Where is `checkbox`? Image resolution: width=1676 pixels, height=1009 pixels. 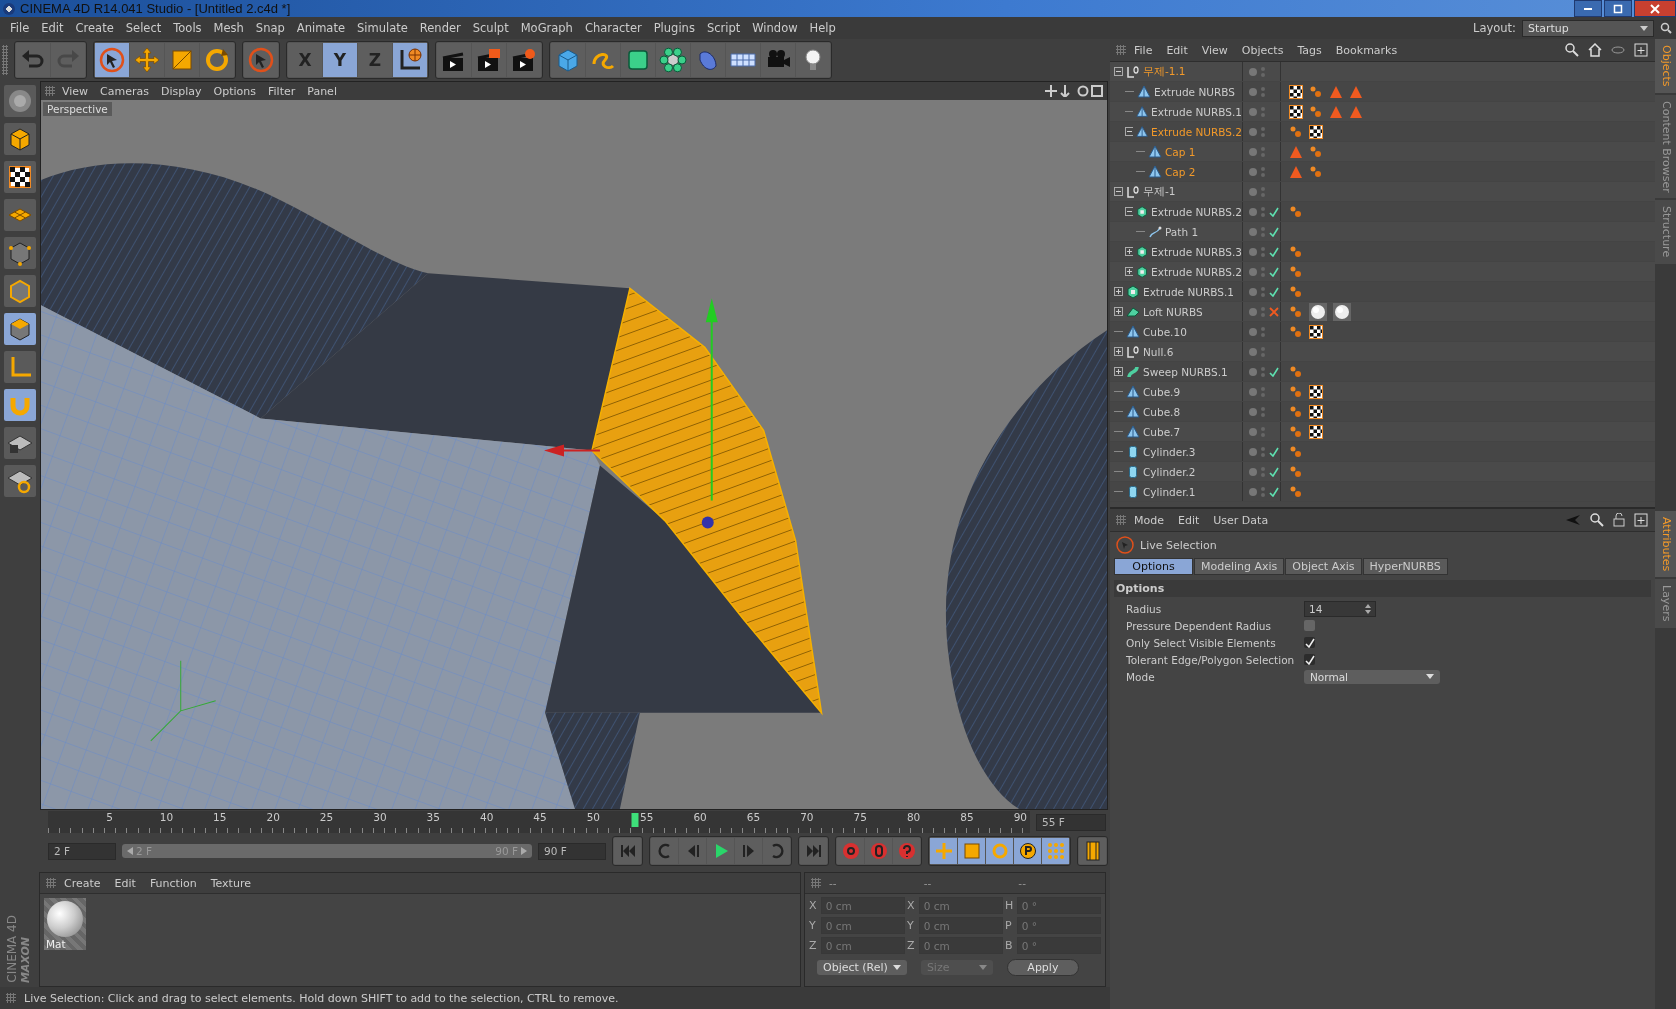 checkbox is located at coordinates (1309, 625).